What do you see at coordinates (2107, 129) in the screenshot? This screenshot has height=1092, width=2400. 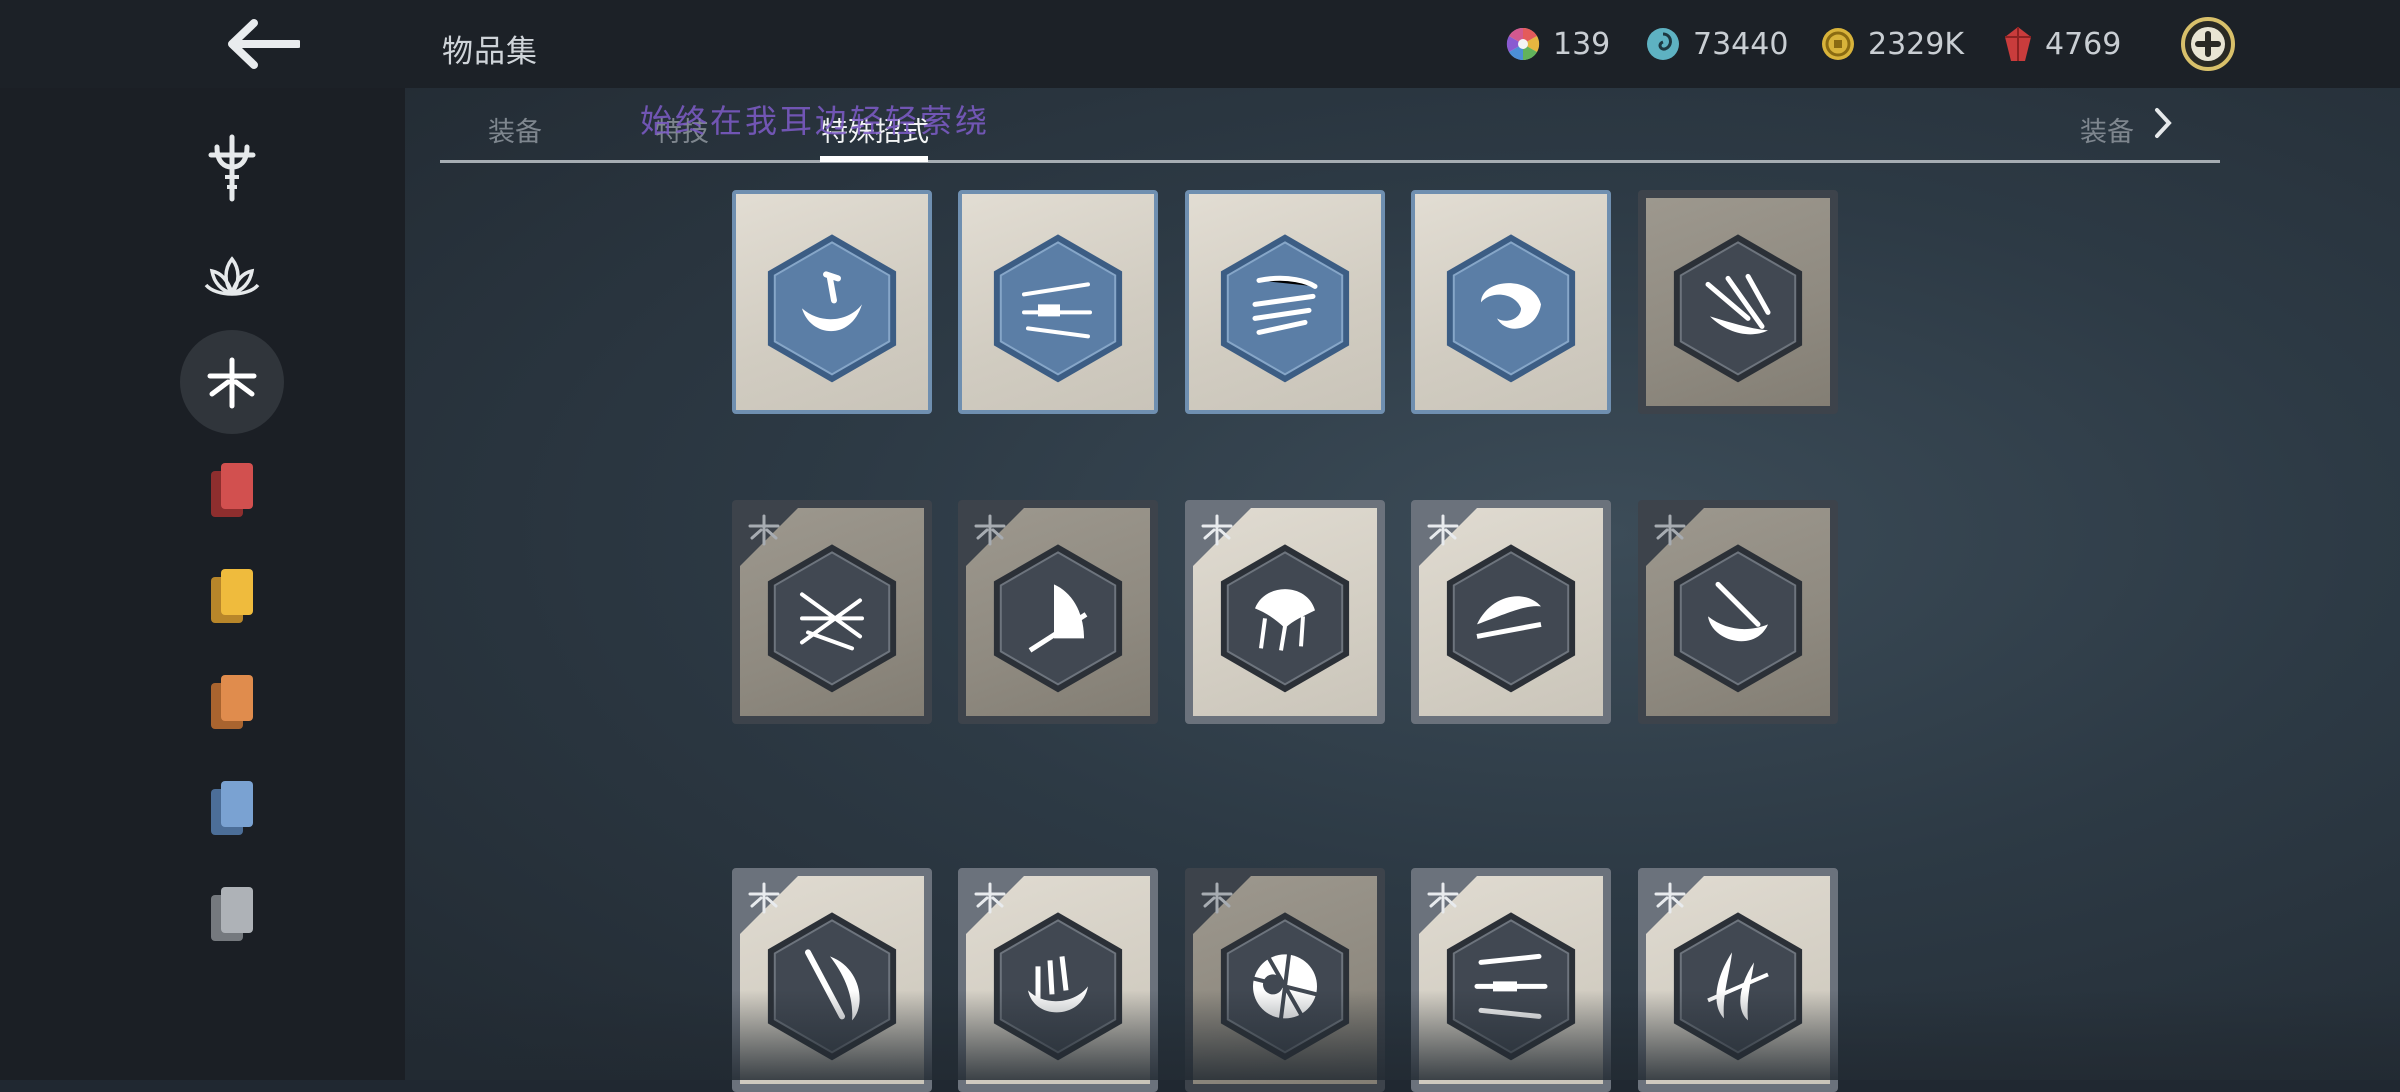 I see `tab-equipment-next: 装备` at bounding box center [2107, 129].